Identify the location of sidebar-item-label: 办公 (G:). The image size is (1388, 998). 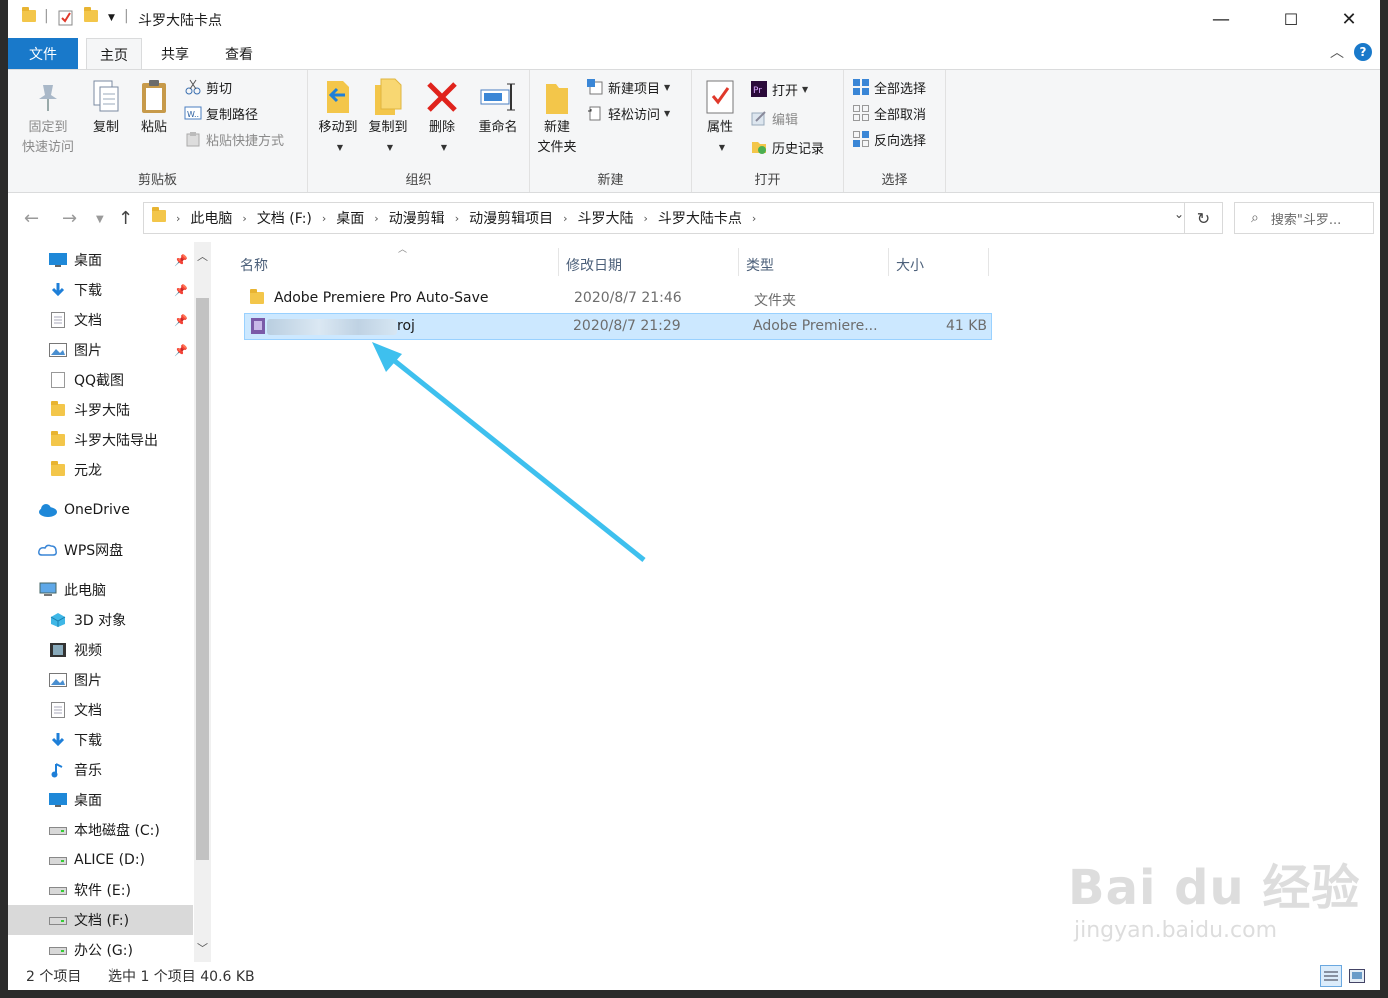
(103, 951).